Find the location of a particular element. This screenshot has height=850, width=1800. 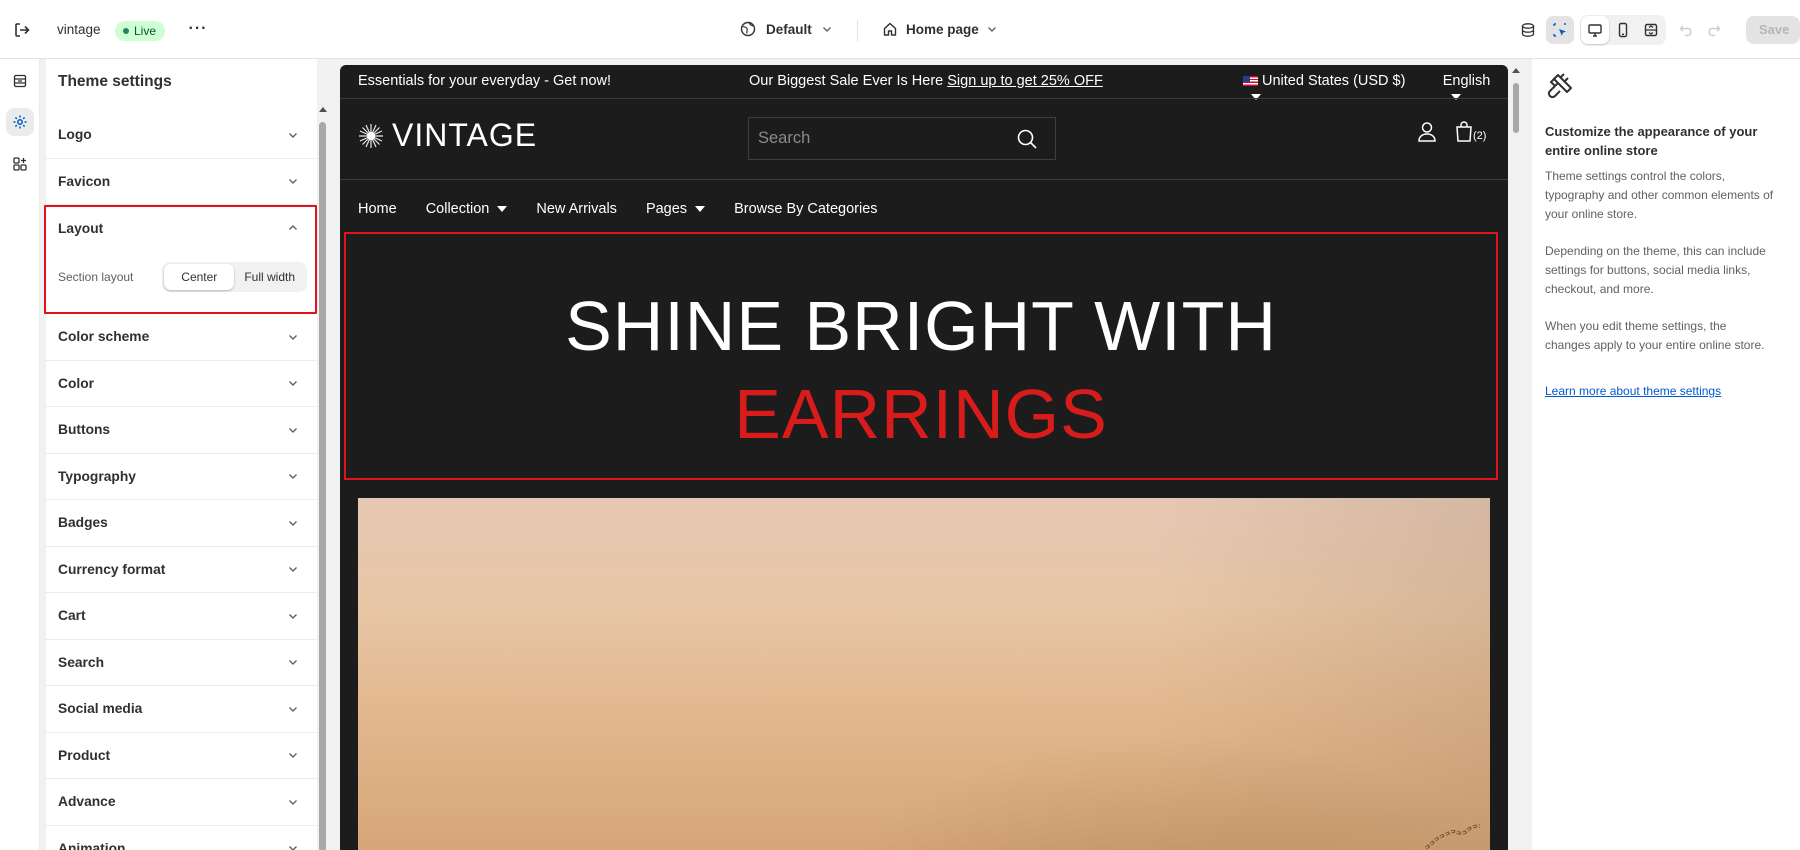

search-placeholder: Search is located at coordinates (784, 138).